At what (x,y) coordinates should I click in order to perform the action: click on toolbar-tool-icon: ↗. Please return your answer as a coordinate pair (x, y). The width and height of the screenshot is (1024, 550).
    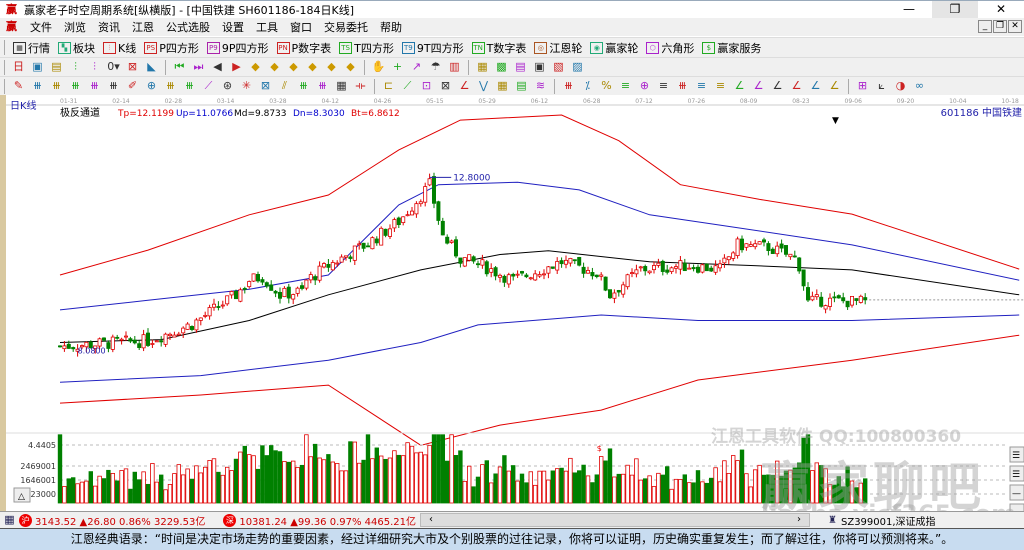
    Looking at the image, I should click on (416, 67).